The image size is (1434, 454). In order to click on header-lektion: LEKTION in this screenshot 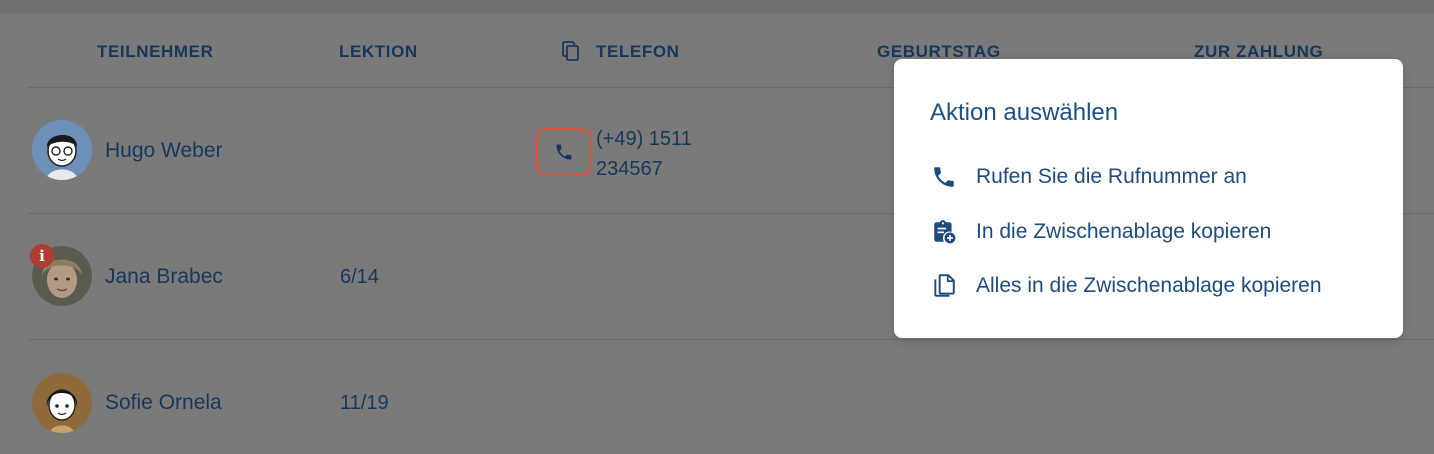, I will do `click(378, 51)`.